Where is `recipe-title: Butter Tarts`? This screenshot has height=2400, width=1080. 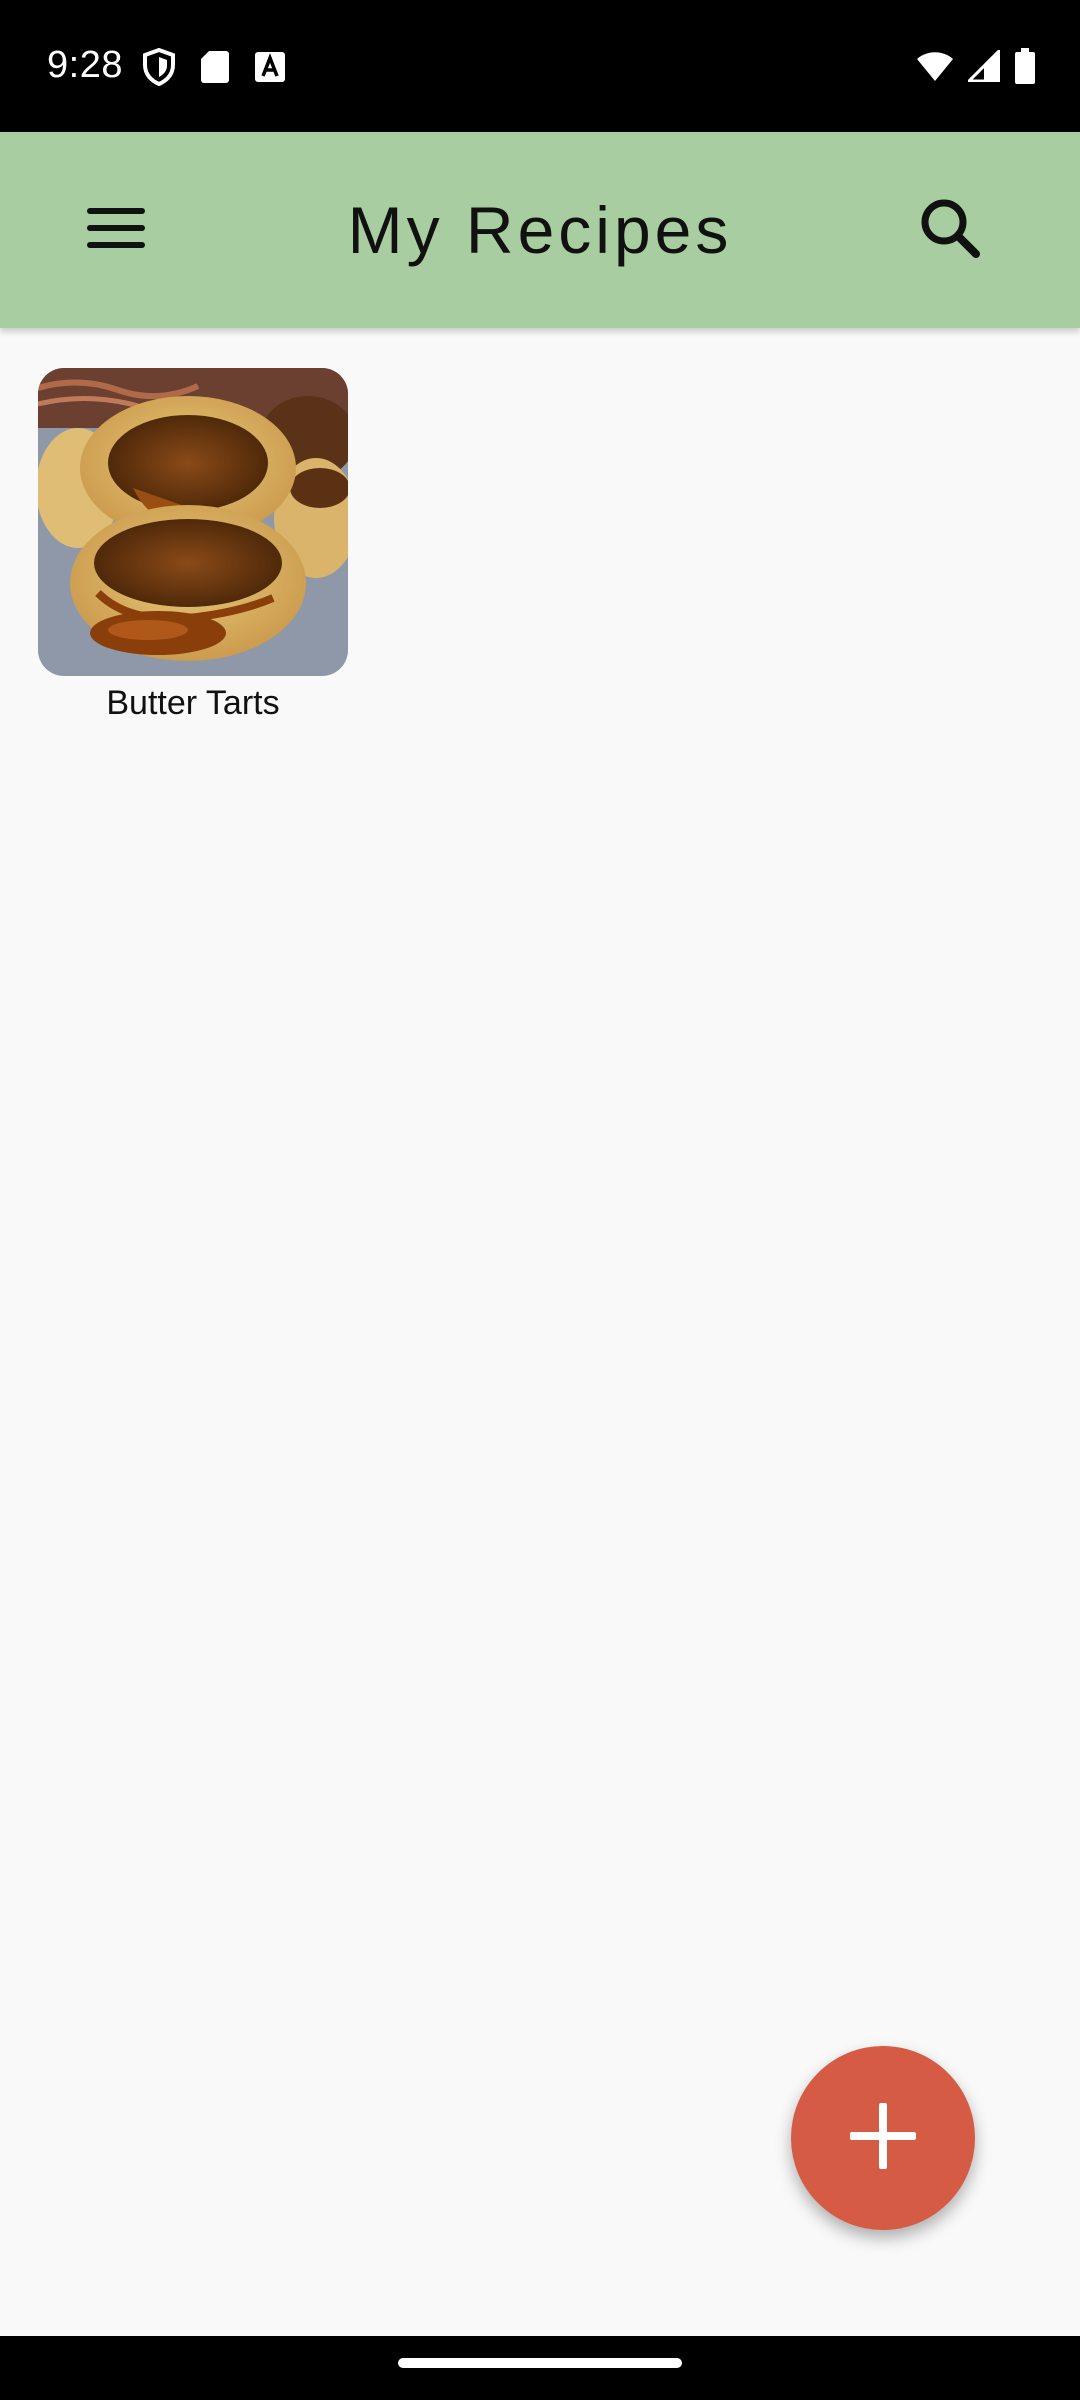 recipe-title: Butter Tarts is located at coordinates (193, 703).